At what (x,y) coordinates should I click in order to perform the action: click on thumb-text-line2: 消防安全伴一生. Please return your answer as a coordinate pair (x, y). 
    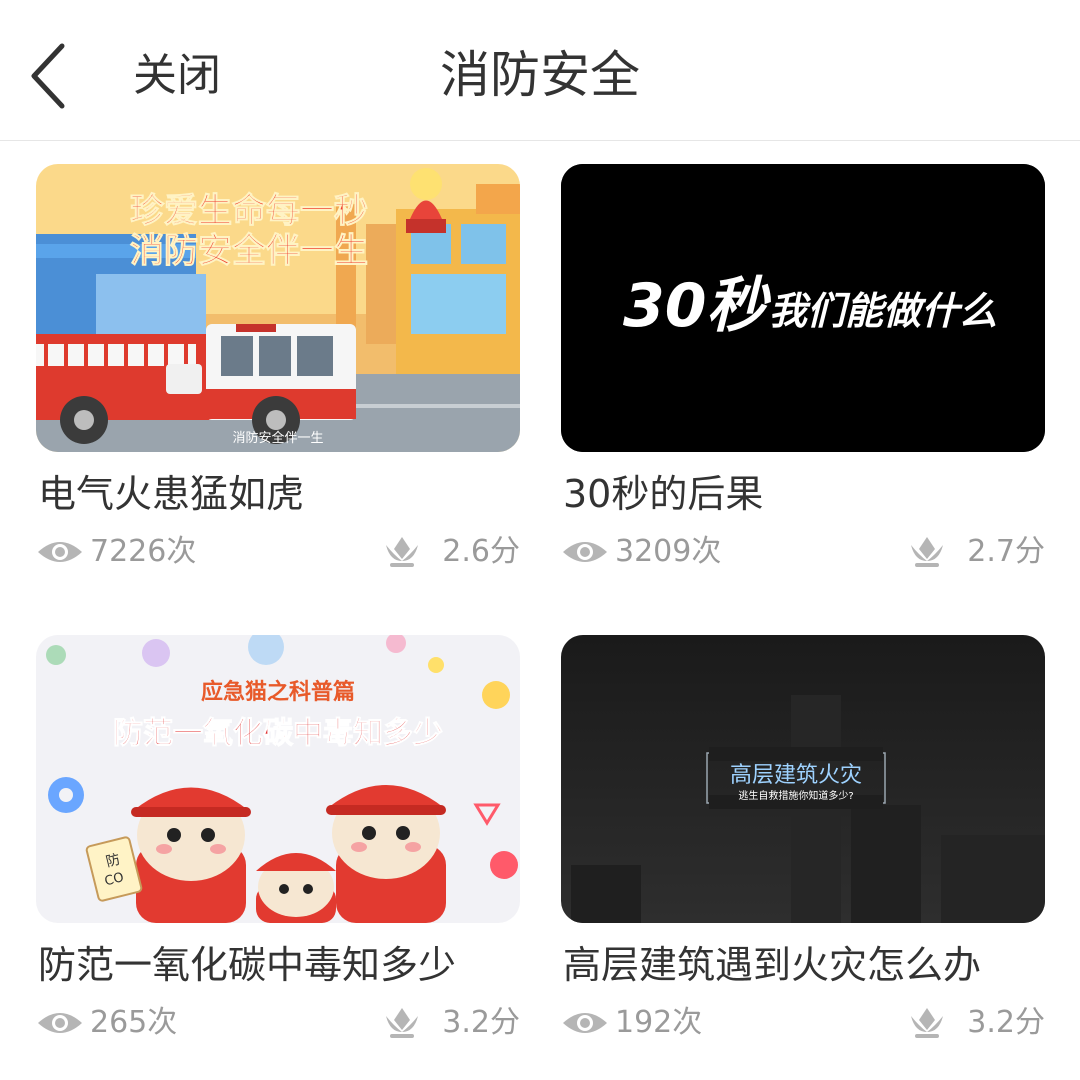
    Looking at the image, I should click on (249, 251).